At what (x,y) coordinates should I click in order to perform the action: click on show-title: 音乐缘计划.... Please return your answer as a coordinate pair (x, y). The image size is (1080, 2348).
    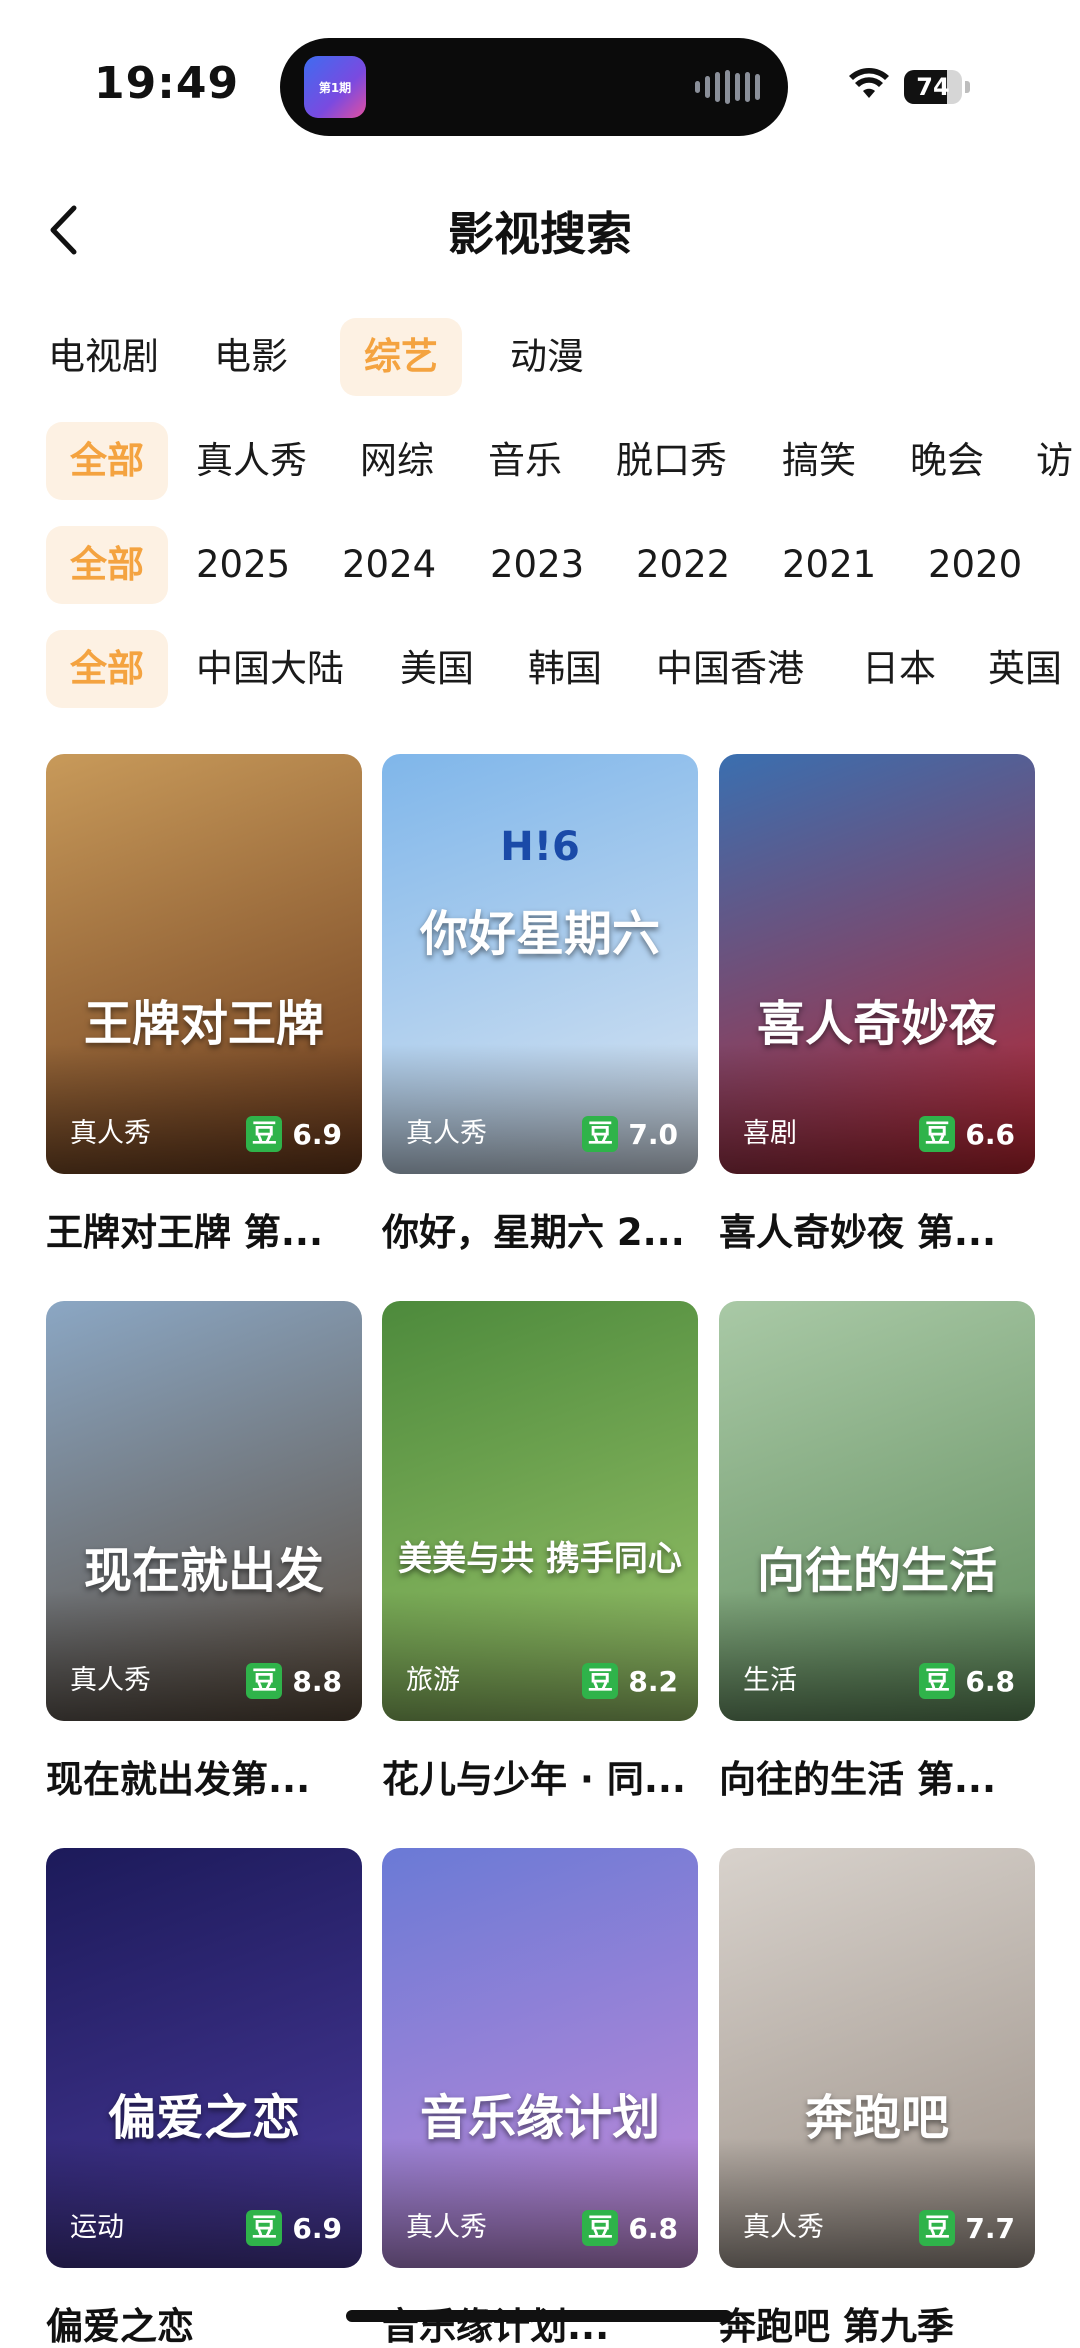
    Looking at the image, I should click on (542, 2322).